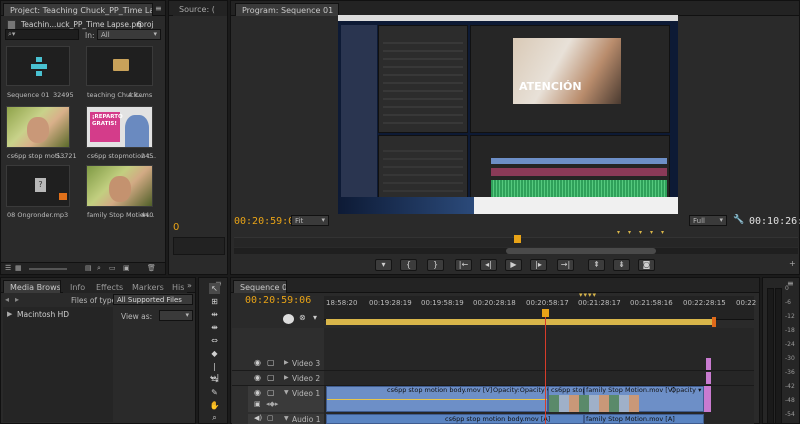 The width and height of the screenshot is (800, 424). Describe the element at coordinates (214, 314) in the screenshot. I see `ripple-edit-tool-icon: ⇹` at that location.